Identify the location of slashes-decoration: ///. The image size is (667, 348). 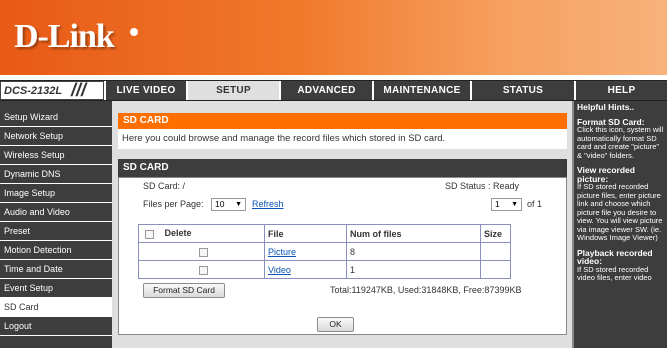
(79, 90).